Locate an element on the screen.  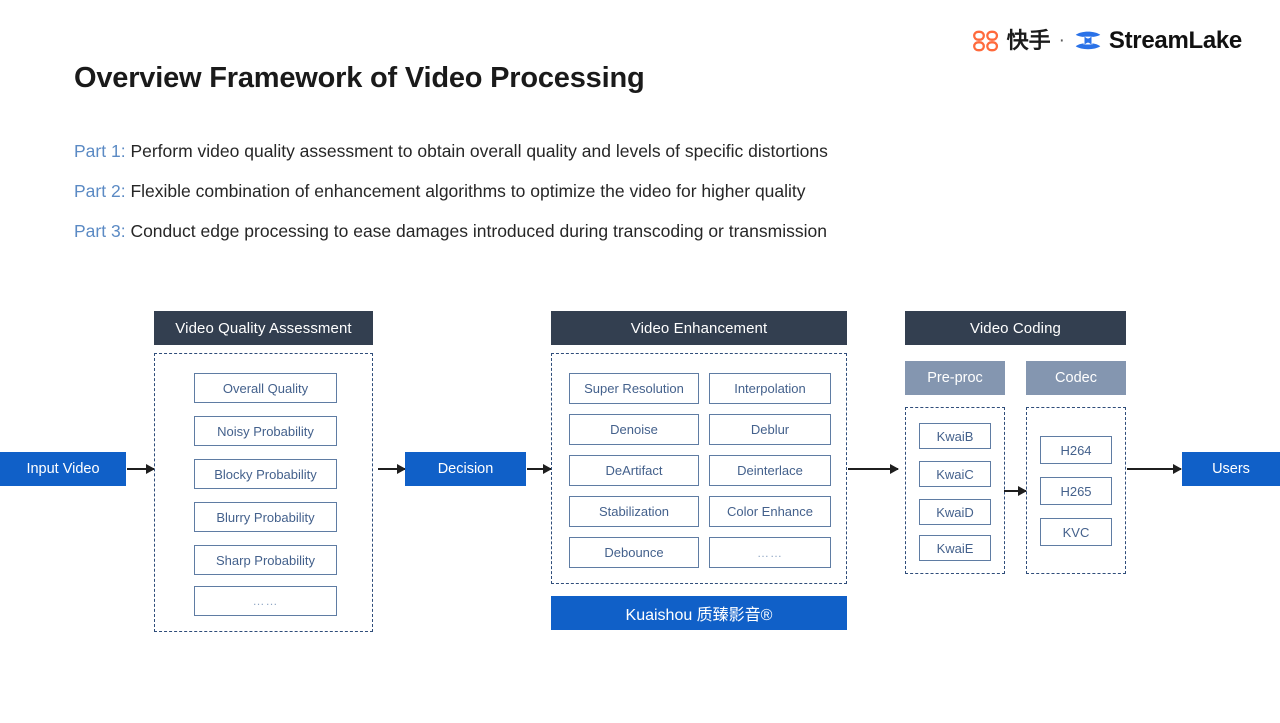
preproc-item-kwaie: KwaiE is located at coordinates (955, 548).